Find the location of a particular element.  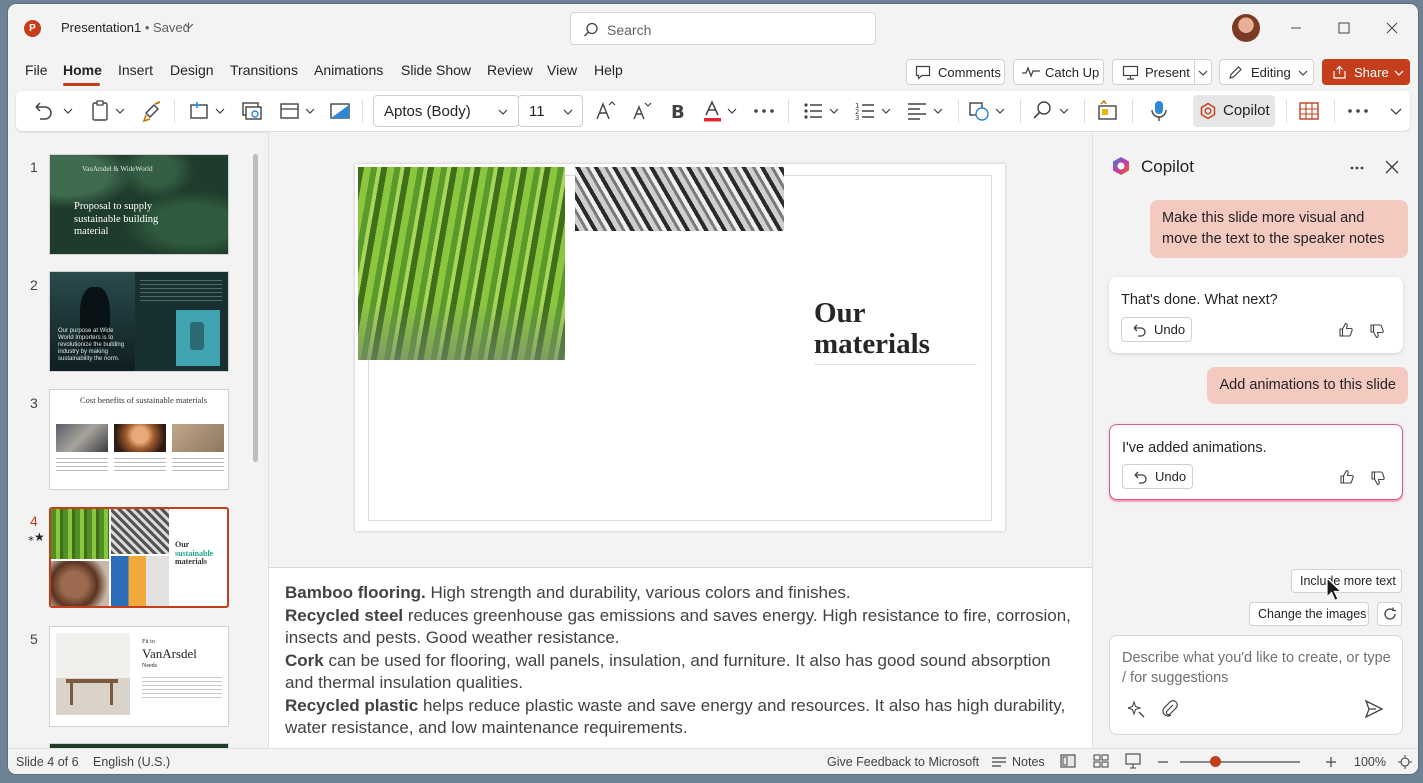

picture-icon is located at coordinates (340, 111).